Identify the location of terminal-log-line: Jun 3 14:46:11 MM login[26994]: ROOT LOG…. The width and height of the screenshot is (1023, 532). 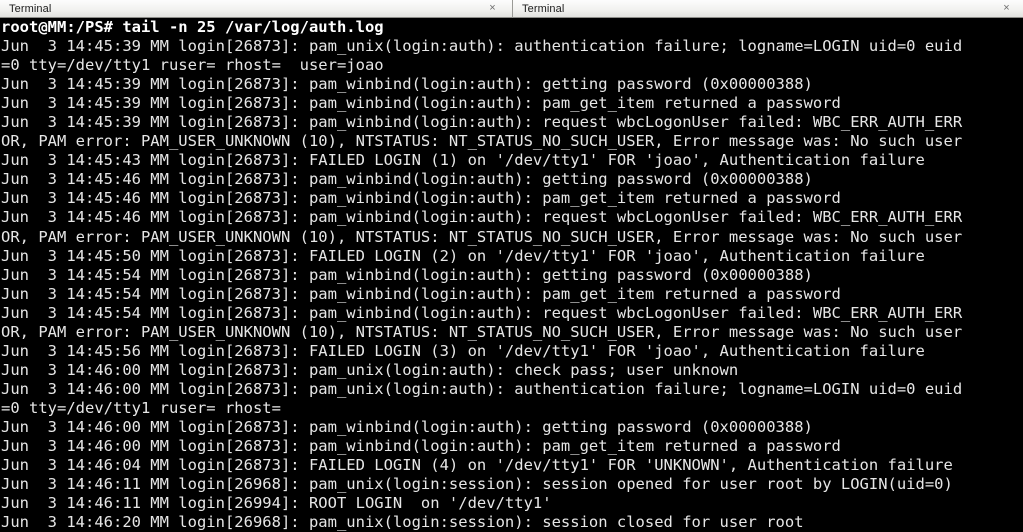
(276, 503).